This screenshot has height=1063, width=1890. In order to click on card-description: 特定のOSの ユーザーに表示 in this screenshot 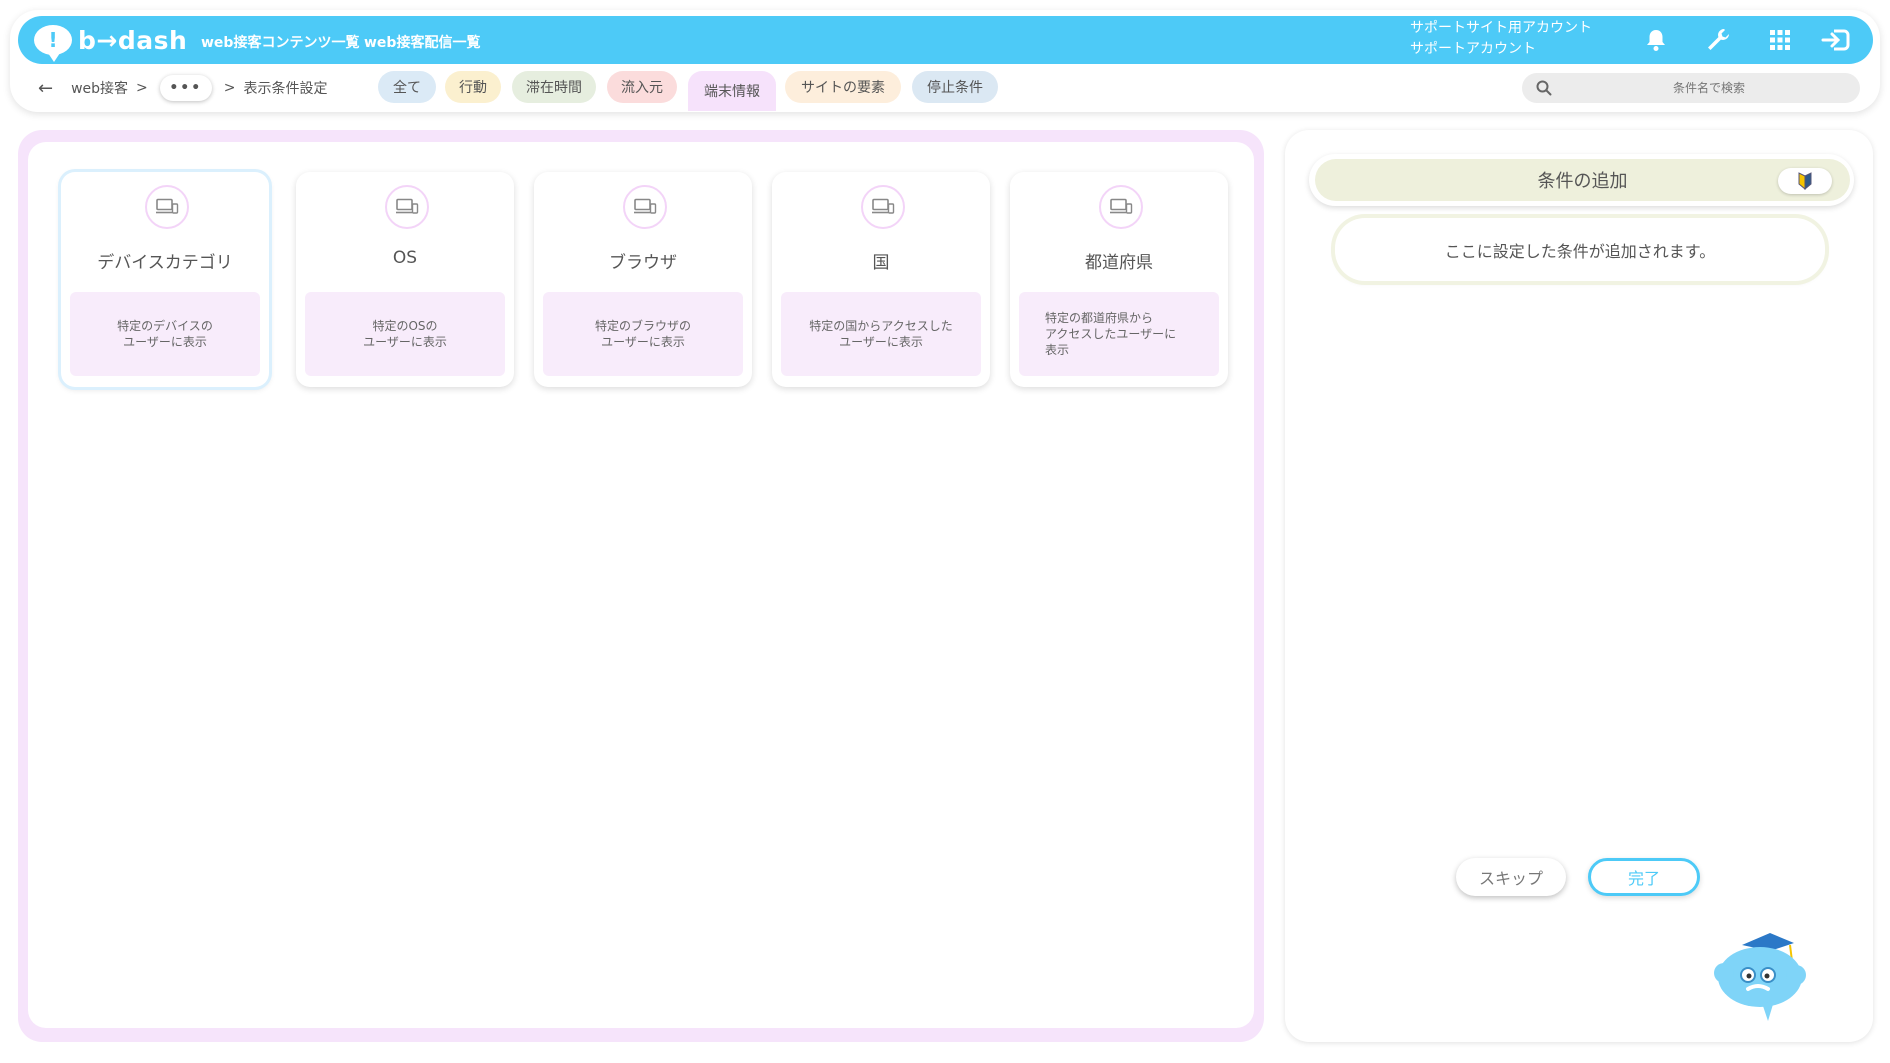, I will do `click(405, 334)`.